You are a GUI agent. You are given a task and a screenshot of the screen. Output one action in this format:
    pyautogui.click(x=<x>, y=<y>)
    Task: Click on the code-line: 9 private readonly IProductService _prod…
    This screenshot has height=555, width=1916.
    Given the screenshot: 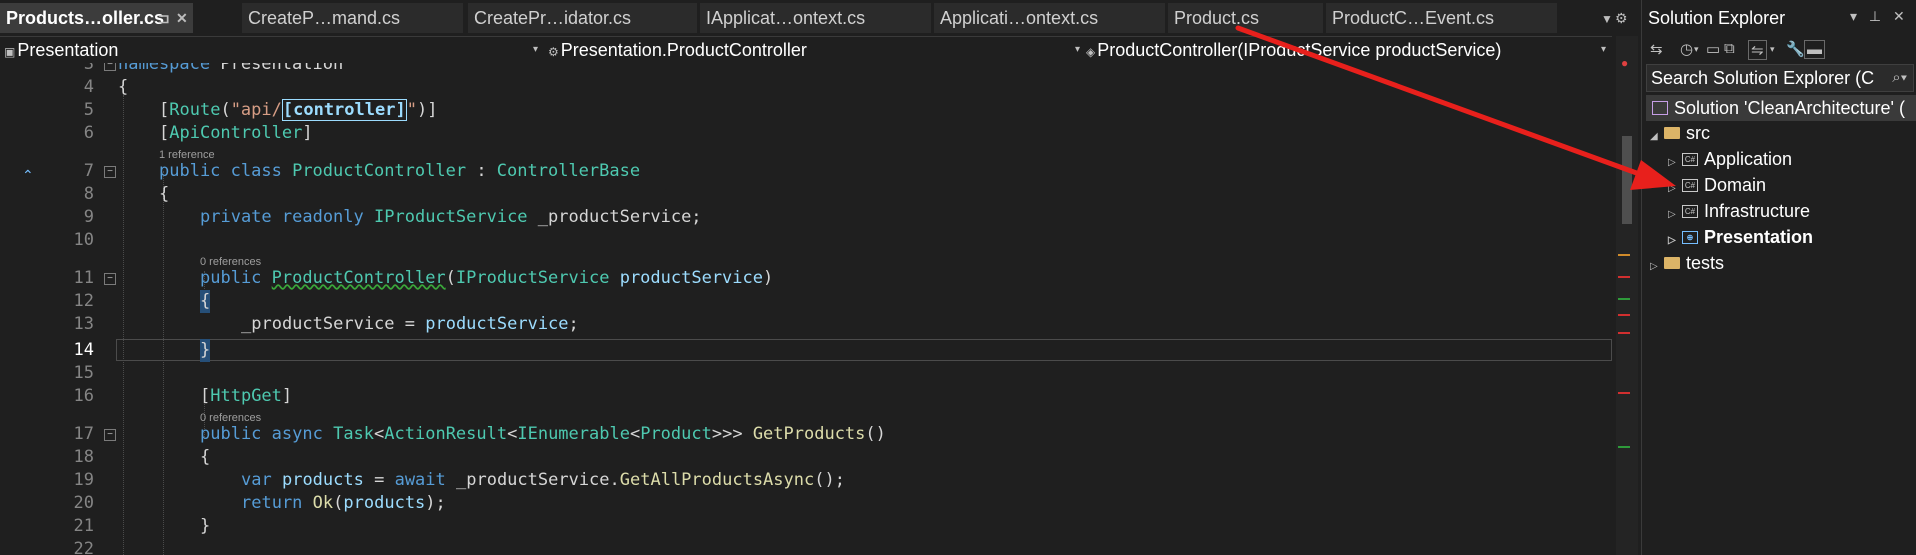 What is the action you would take?
    pyautogui.click(x=806, y=217)
    